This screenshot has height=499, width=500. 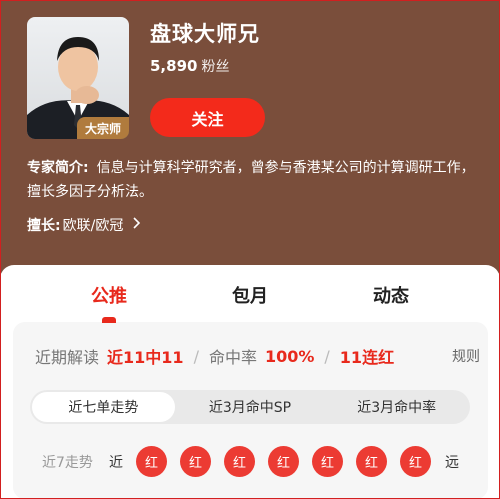 What do you see at coordinates (232, 357) in the screenshot?
I see `hit-rate-label: 命中率` at bounding box center [232, 357].